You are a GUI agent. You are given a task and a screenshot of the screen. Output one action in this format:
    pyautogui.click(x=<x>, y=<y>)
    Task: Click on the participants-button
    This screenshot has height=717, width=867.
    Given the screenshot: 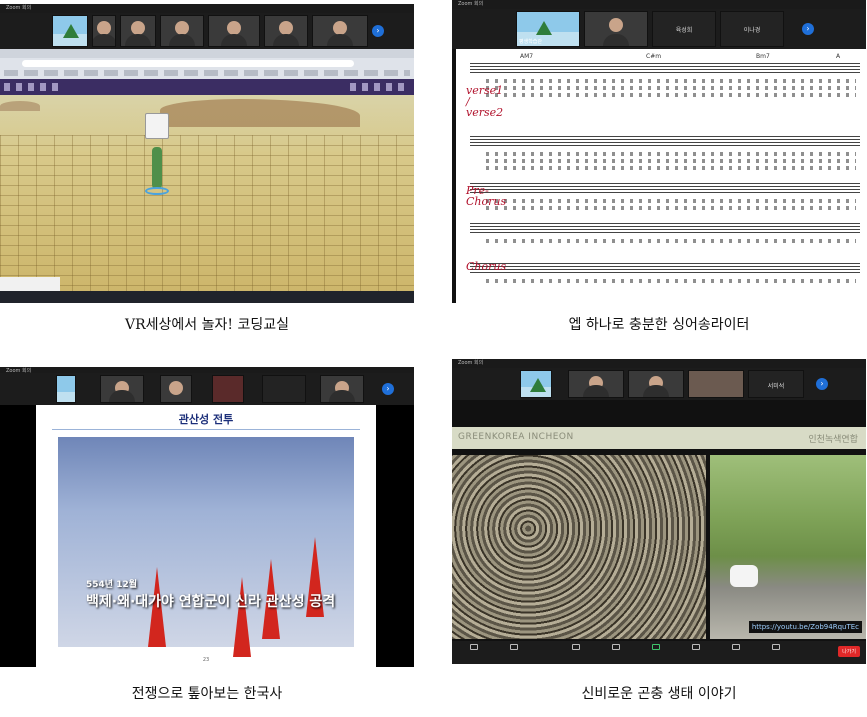 What is the action you would take?
    pyautogui.click(x=576, y=648)
    